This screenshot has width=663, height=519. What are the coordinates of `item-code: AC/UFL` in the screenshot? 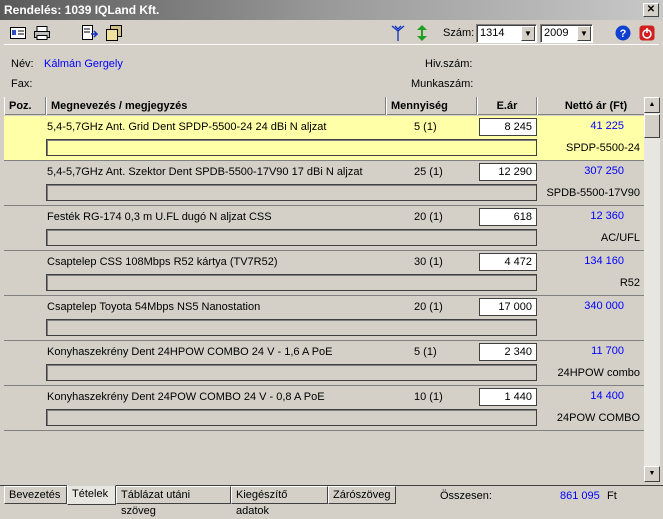 It's located at (620, 238).